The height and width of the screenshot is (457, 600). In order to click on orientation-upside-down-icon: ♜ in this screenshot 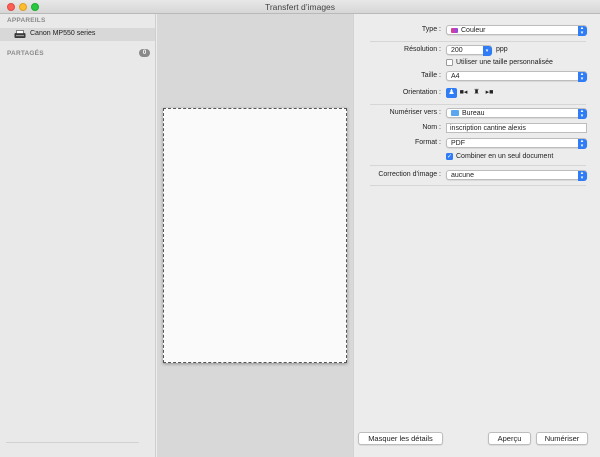, I will do `click(476, 93)`.